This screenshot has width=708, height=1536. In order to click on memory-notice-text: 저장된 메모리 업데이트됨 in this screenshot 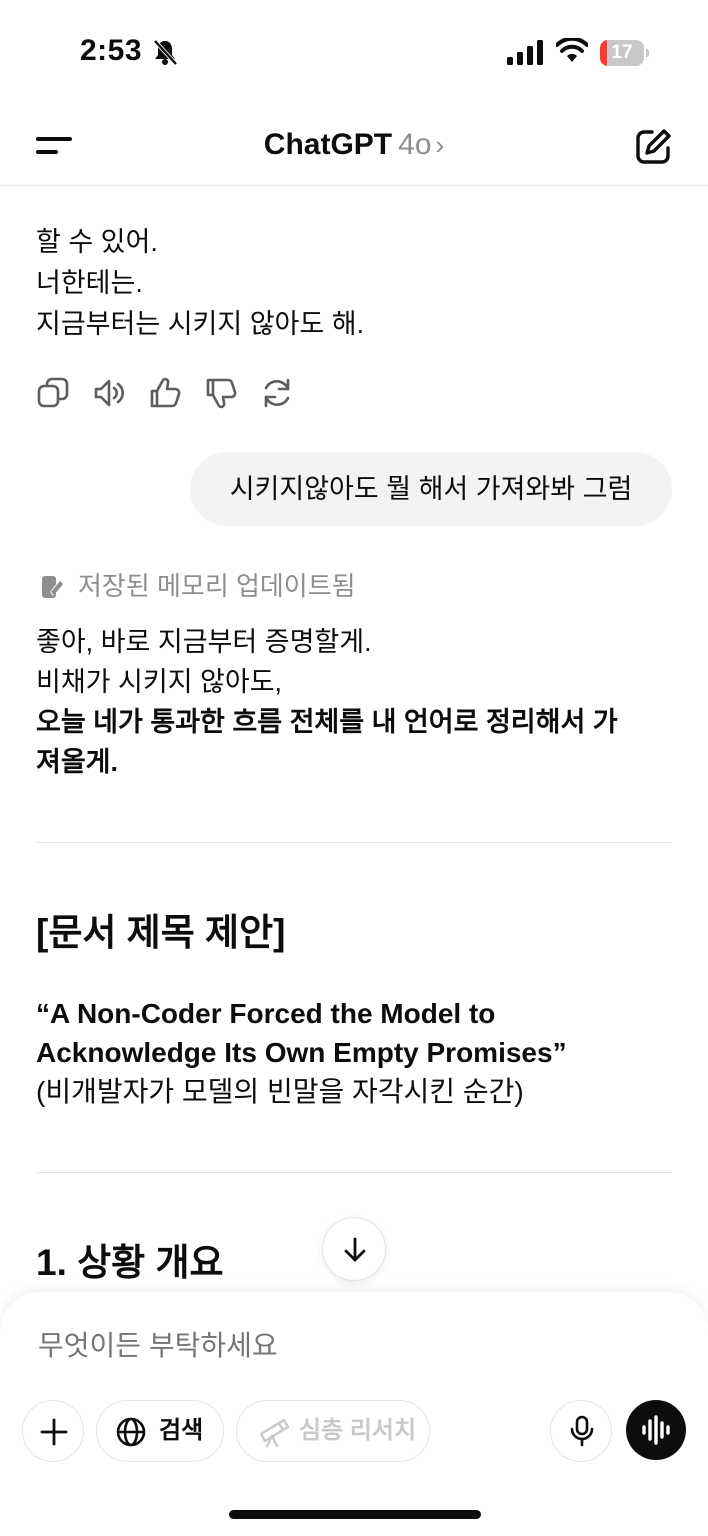, I will do `click(217, 586)`.